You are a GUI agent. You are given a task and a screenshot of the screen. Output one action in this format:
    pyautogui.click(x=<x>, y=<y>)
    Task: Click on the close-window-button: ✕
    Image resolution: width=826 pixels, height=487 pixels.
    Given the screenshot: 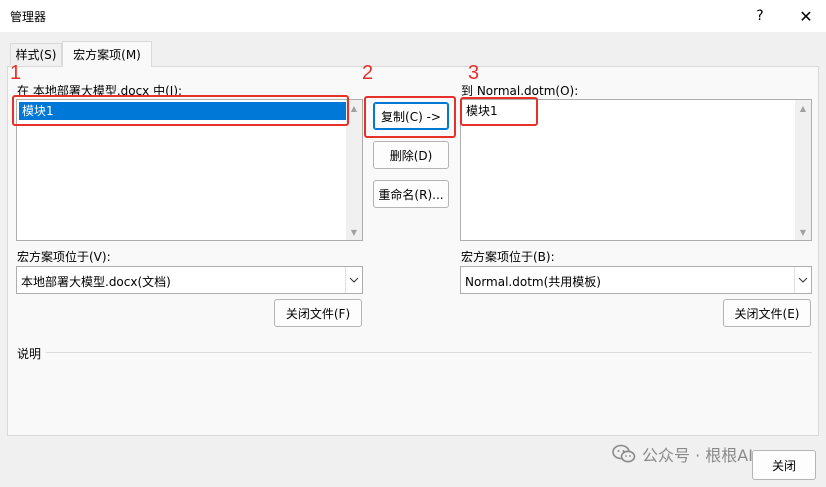 What is the action you would take?
    pyautogui.click(x=806, y=16)
    